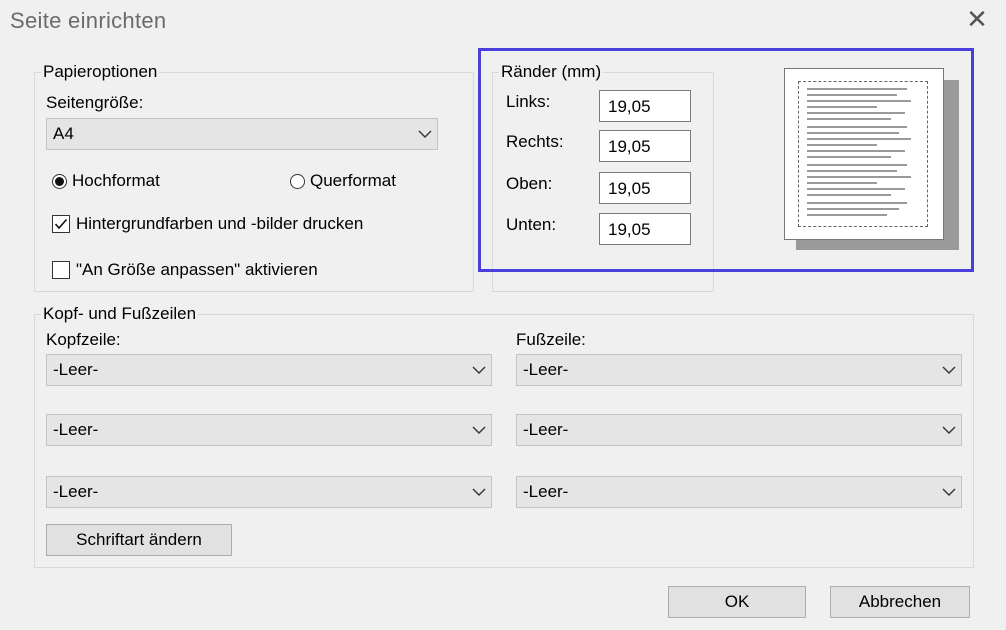 This screenshot has width=1006, height=630. I want to click on ok-button: OK, so click(737, 602).